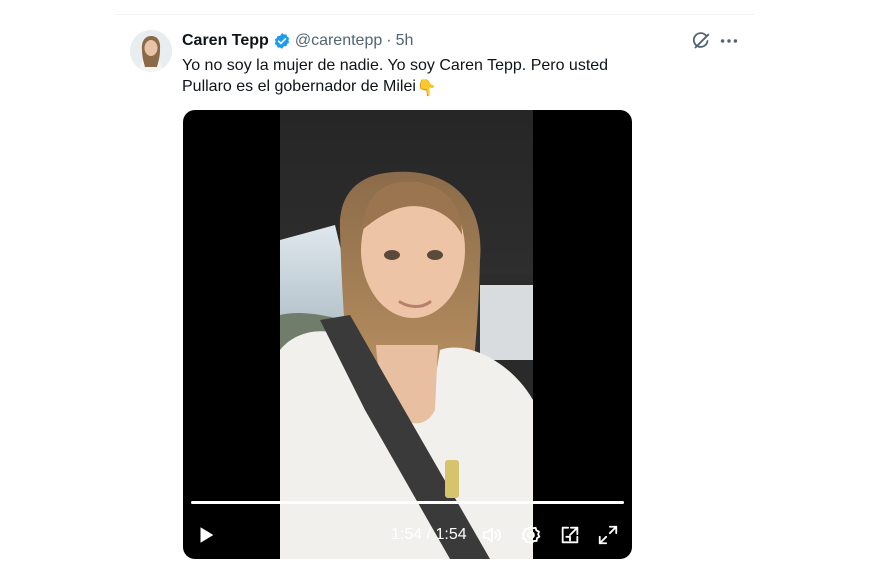 The height and width of the screenshot is (580, 870). Describe the element at coordinates (701, 41) in the screenshot. I see `grok-icon` at that location.